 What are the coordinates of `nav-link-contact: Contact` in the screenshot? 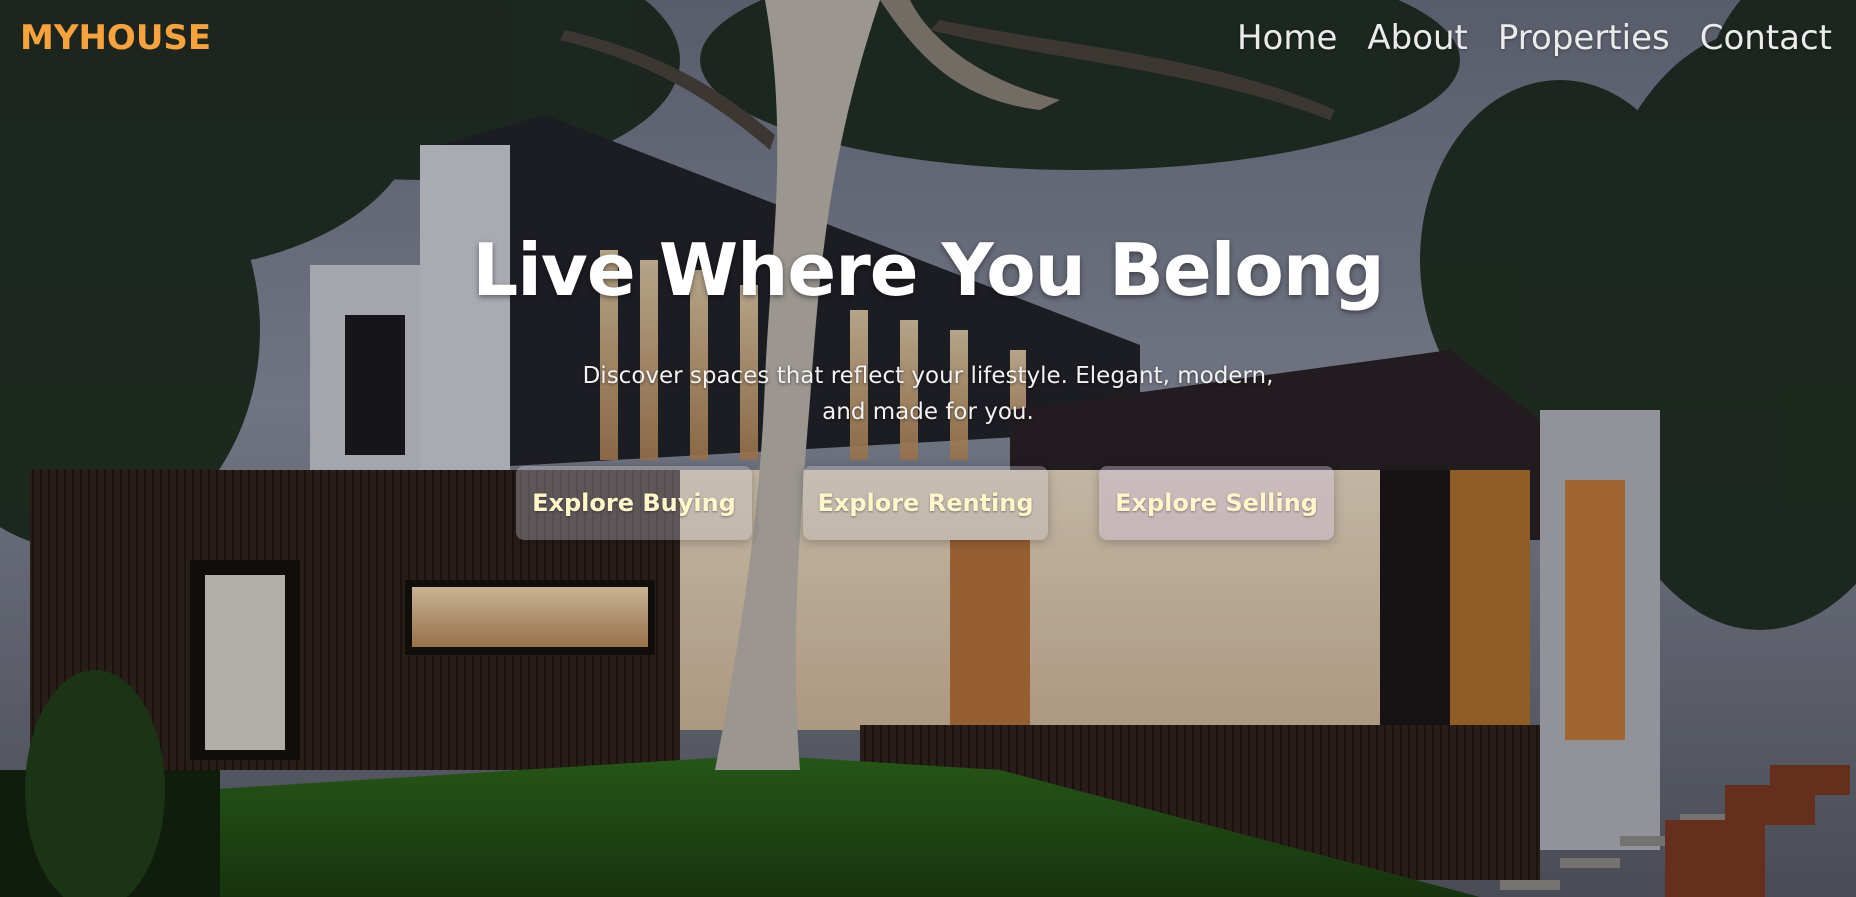 It's located at (1766, 38).